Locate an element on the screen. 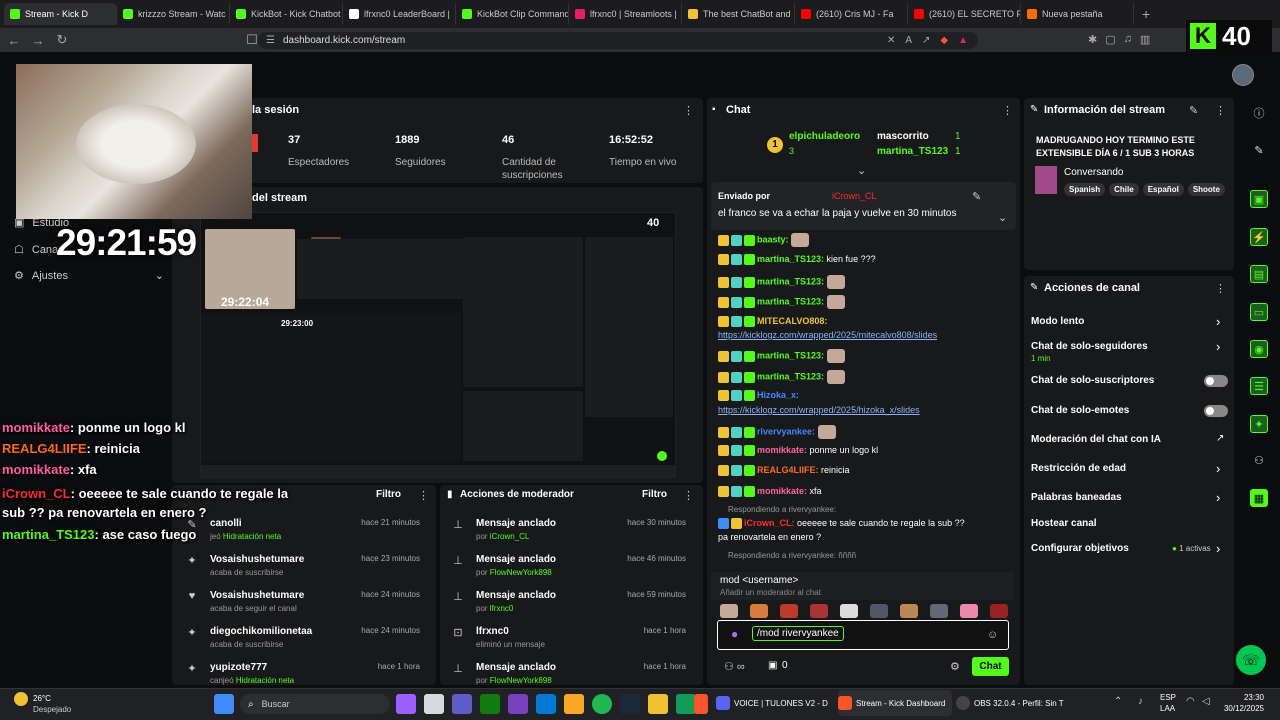 The image size is (1280, 720). clock-time: 23:30 is located at coordinates (1242, 697).